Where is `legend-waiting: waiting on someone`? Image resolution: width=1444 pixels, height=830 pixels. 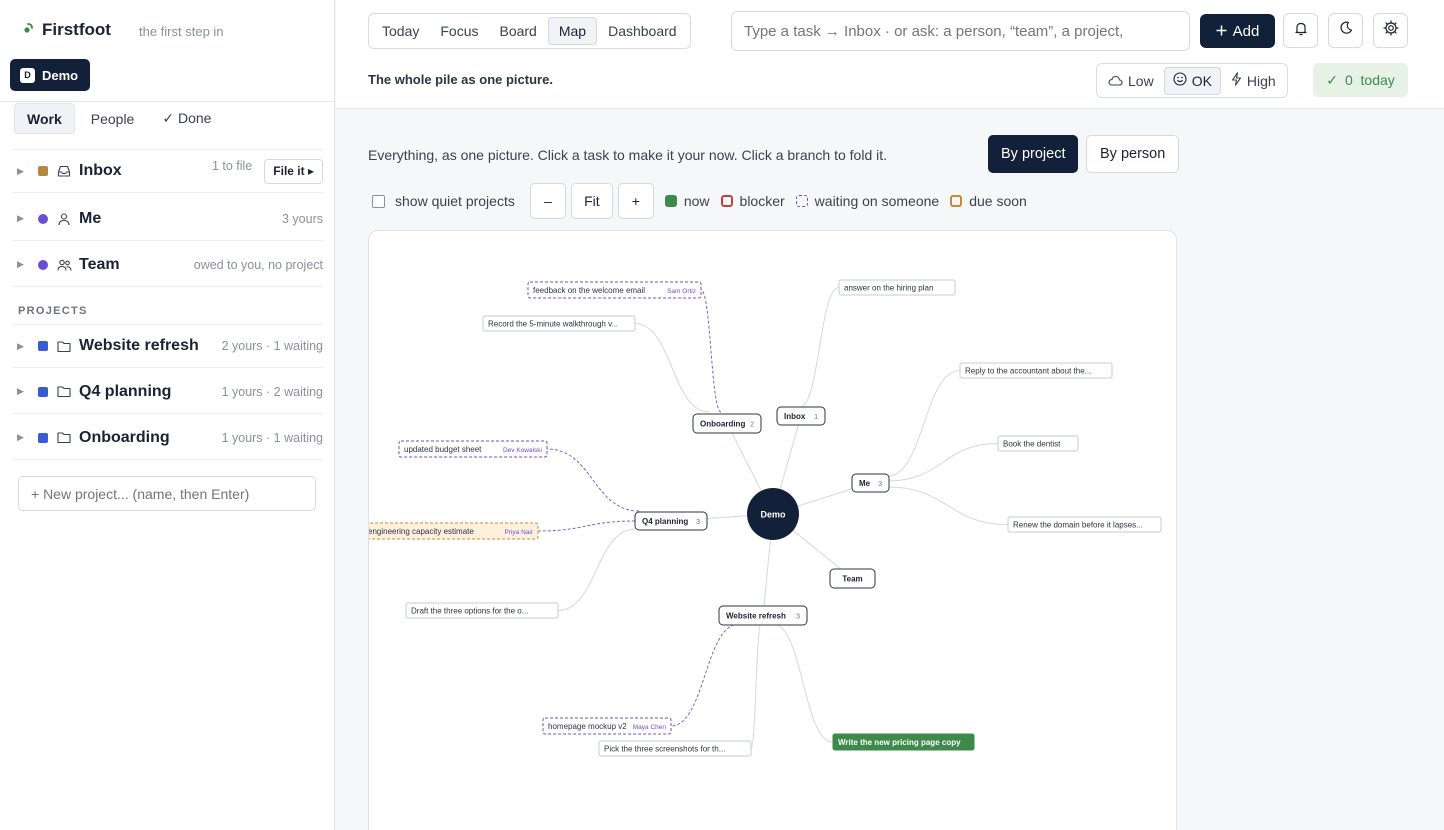
legend-waiting: waiting on someone is located at coordinates (867, 201).